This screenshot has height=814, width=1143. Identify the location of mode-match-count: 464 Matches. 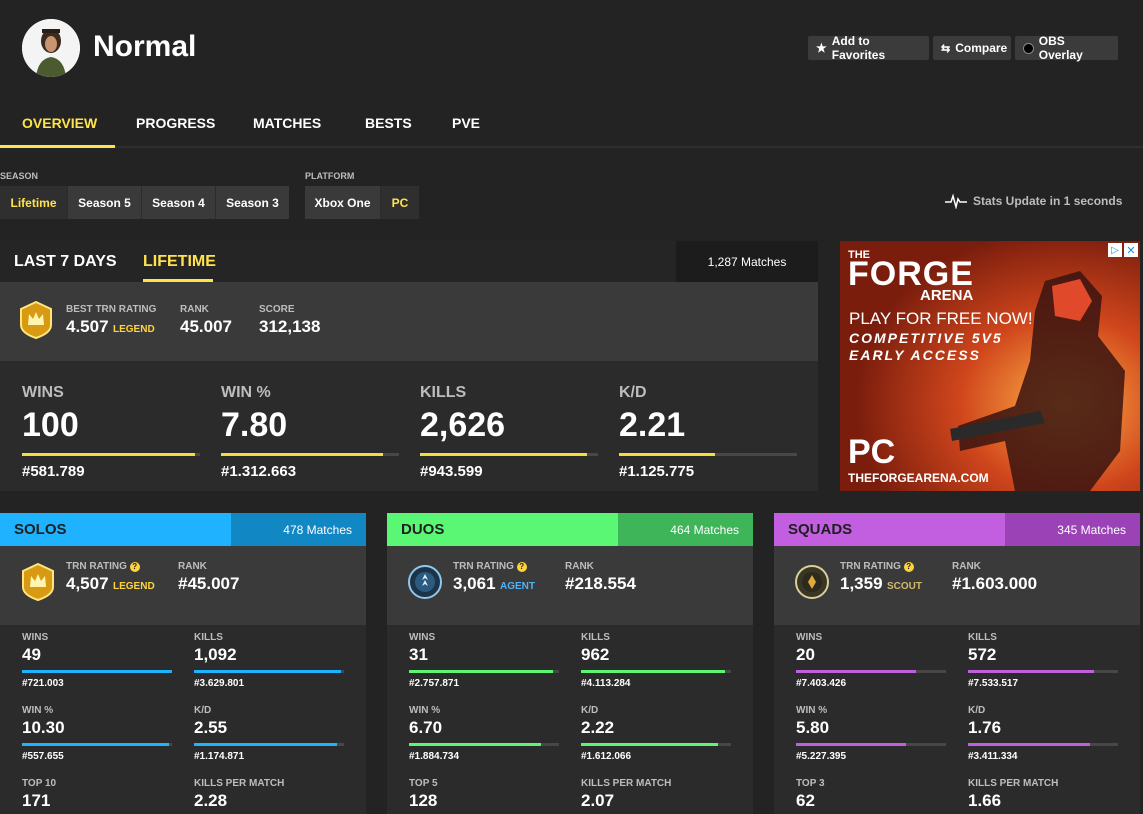
(685, 529).